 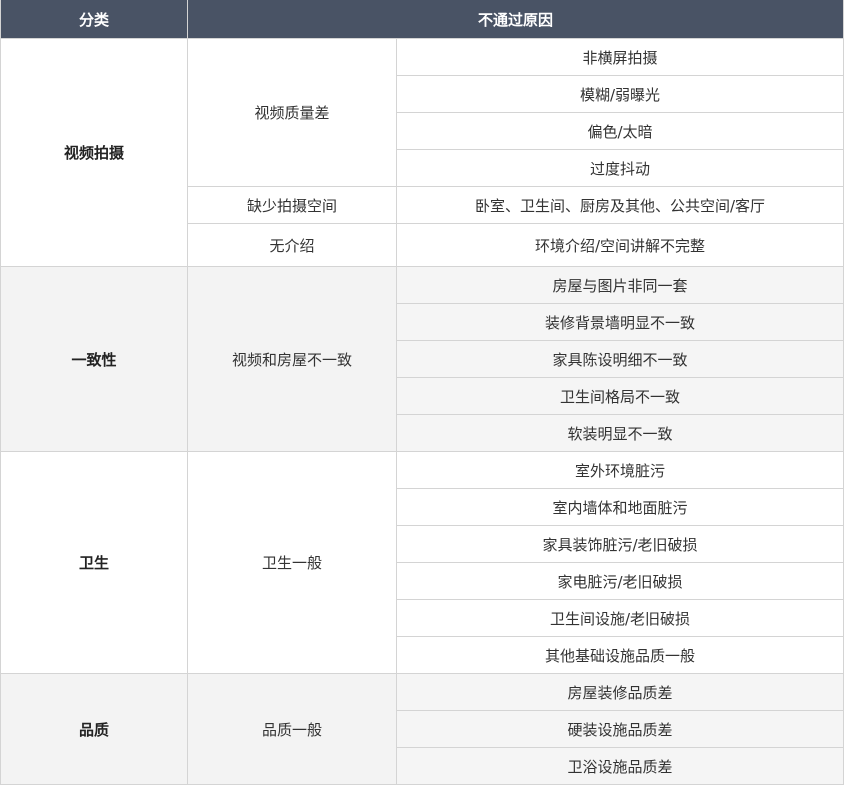 I want to click on reason-cell: 环境介绍/空间讲解不完整, so click(x=620, y=245).